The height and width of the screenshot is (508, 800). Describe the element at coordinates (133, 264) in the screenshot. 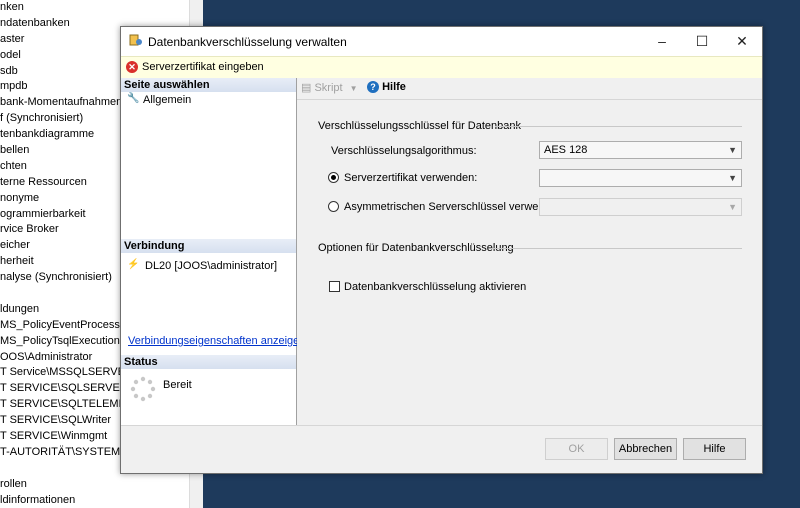

I see `connection-icon: ⚡` at that location.